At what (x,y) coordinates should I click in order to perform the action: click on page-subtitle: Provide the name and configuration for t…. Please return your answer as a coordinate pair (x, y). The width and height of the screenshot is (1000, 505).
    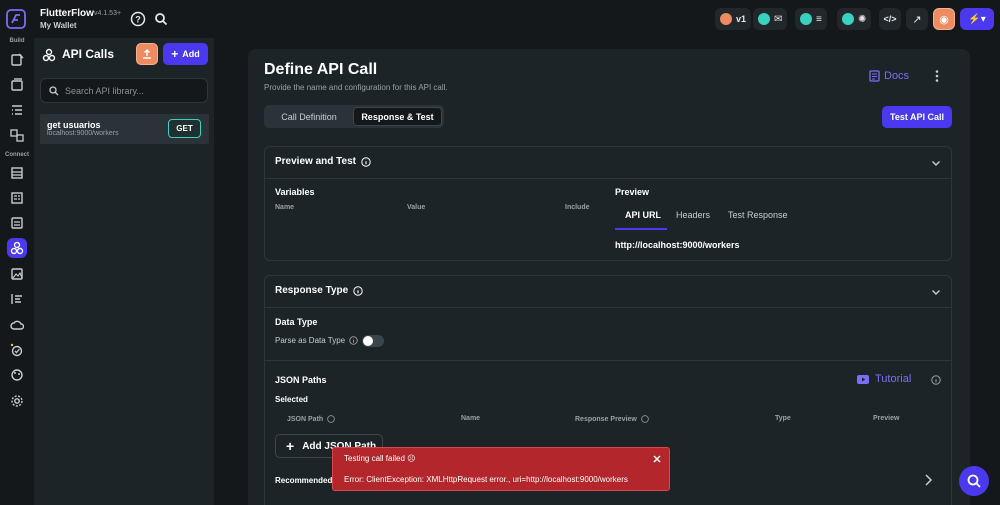
    Looking at the image, I should click on (356, 87).